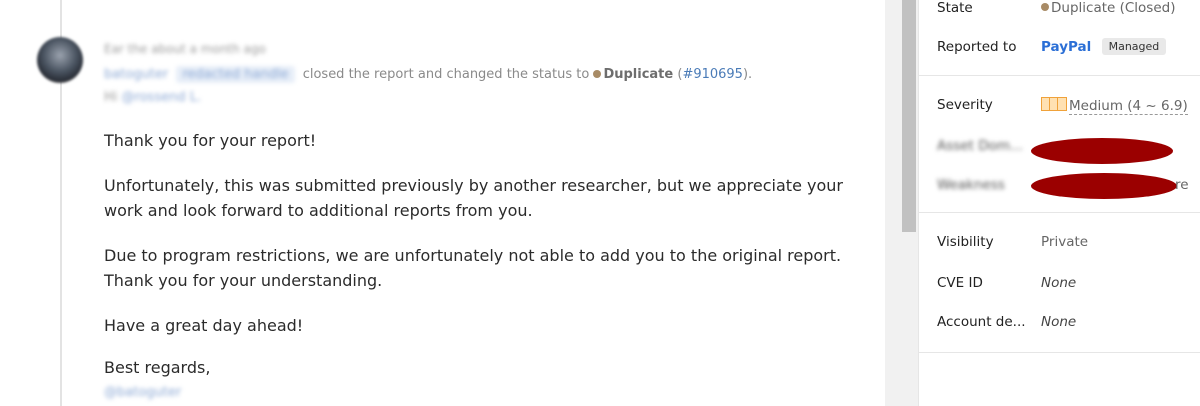 The width and height of the screenshot is (1200, 406). I want to click on signature-link: @batoguter, so click(142, 392).